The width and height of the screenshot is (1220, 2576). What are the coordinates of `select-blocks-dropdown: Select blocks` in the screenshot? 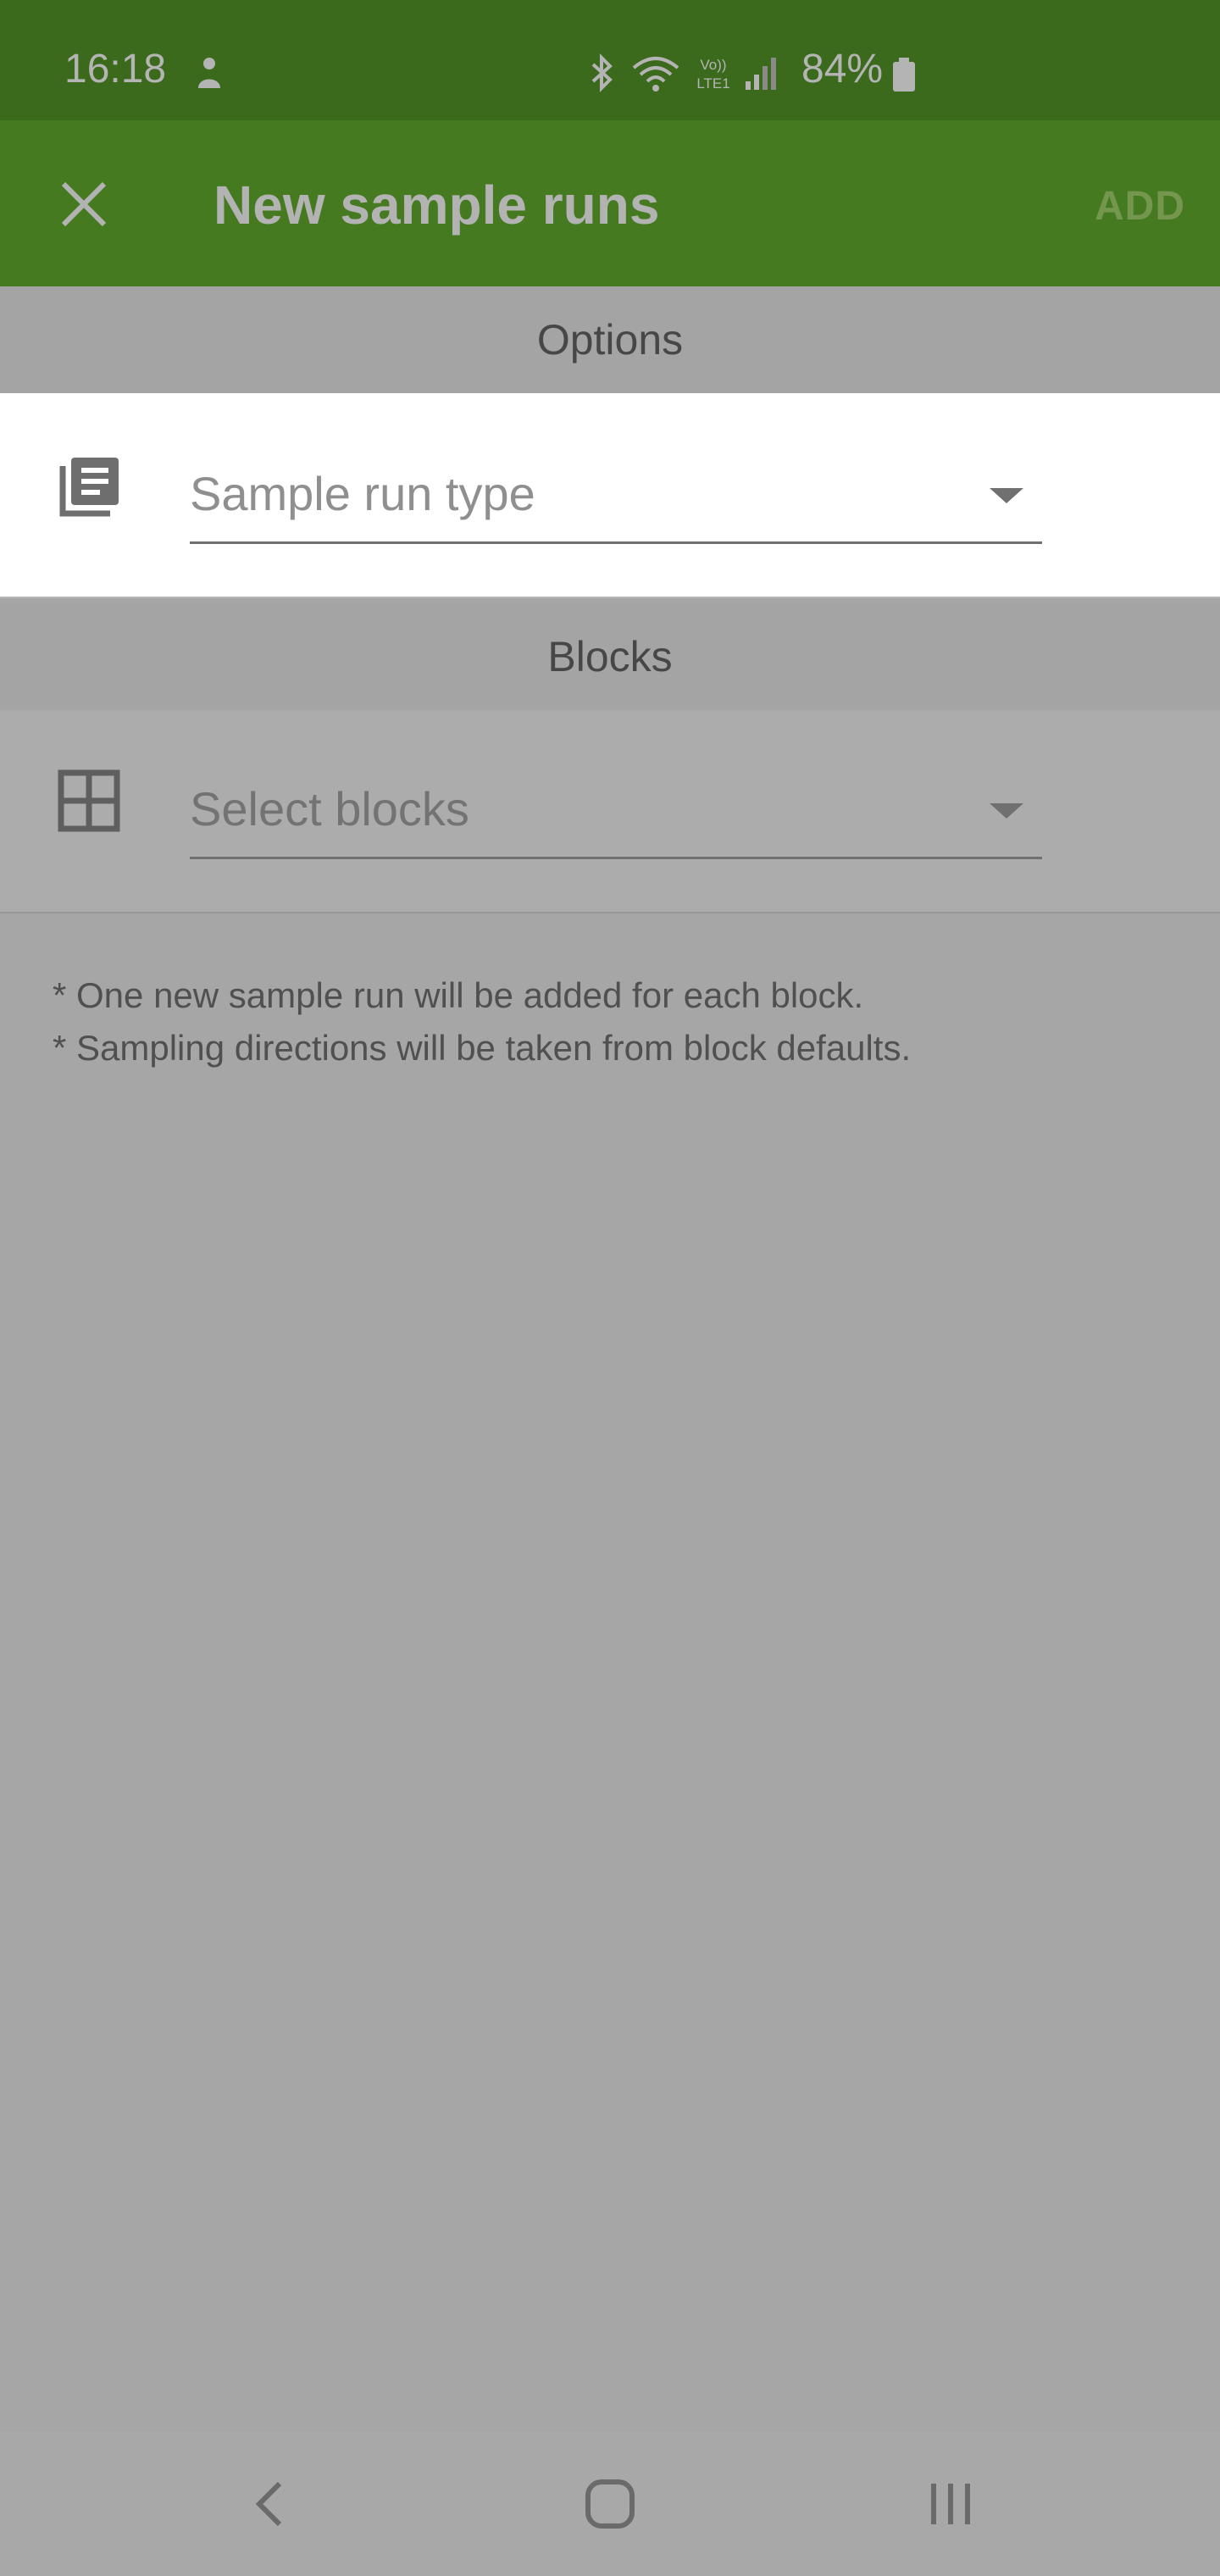 It's located at (616, 810).